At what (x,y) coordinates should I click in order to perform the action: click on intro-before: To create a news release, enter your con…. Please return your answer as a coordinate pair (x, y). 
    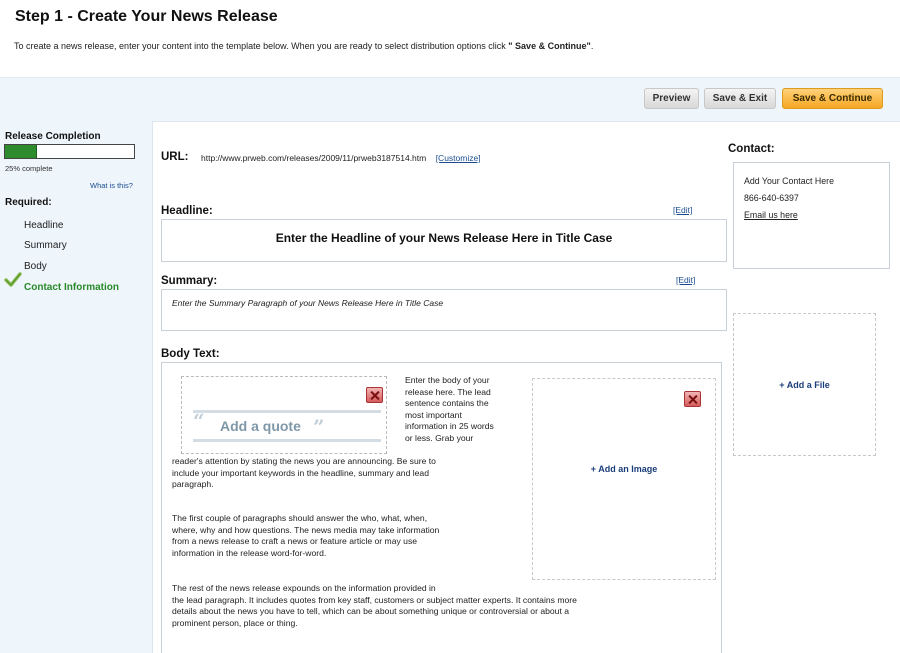
    Looking at the image, I should click on (261, 46).